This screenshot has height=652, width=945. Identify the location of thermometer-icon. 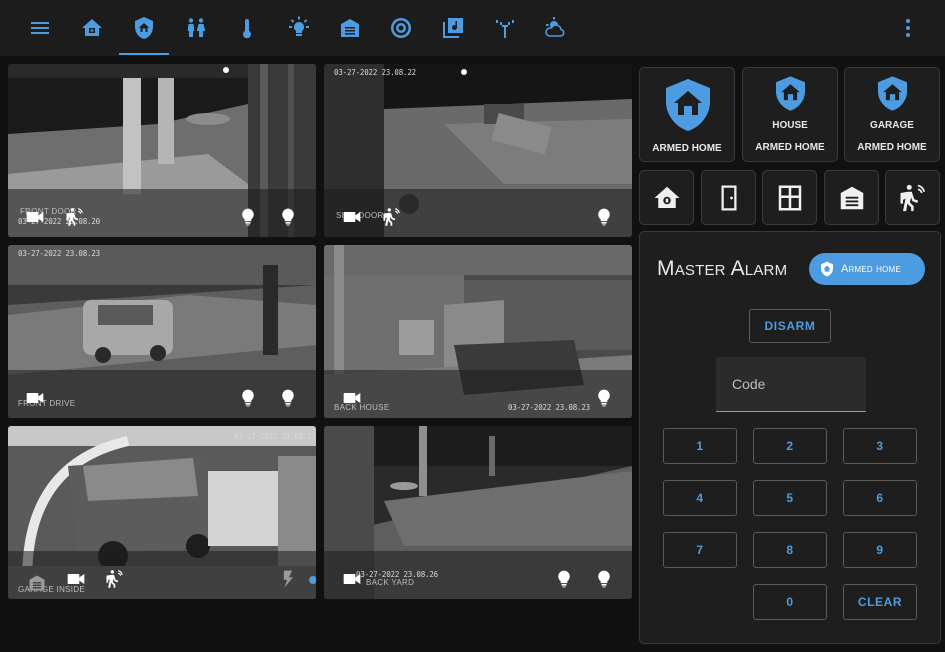
(247, 28).